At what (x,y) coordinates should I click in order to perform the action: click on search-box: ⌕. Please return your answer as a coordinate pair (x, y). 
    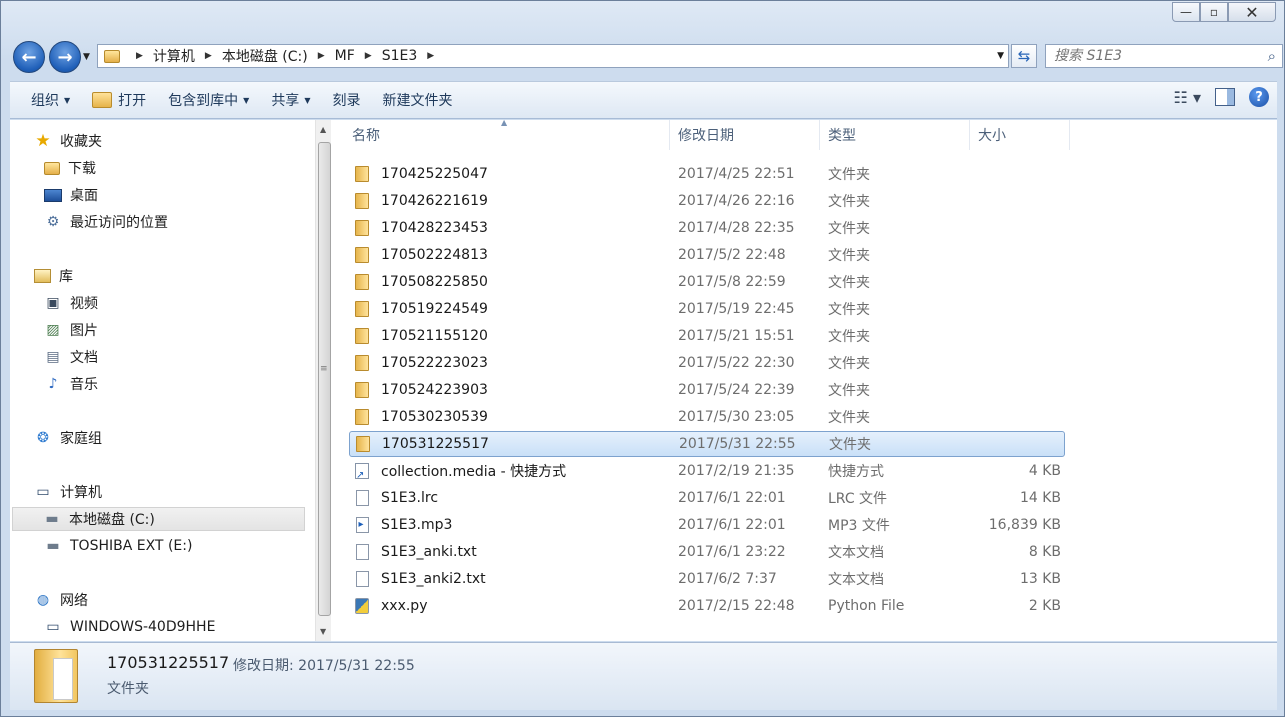
    Looking at the image, I should click on (1164, 56).